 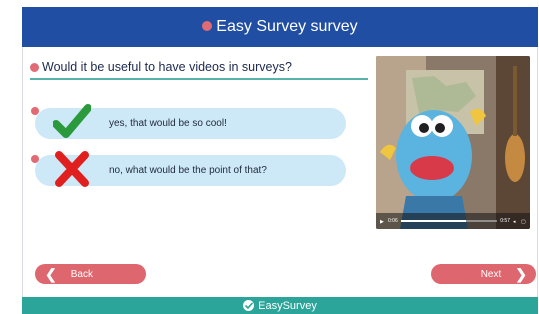 What do you see at coordinates (505, 221) in the screenshot?
I see `video-duration: 0:57` at bounding box center [505, 221].